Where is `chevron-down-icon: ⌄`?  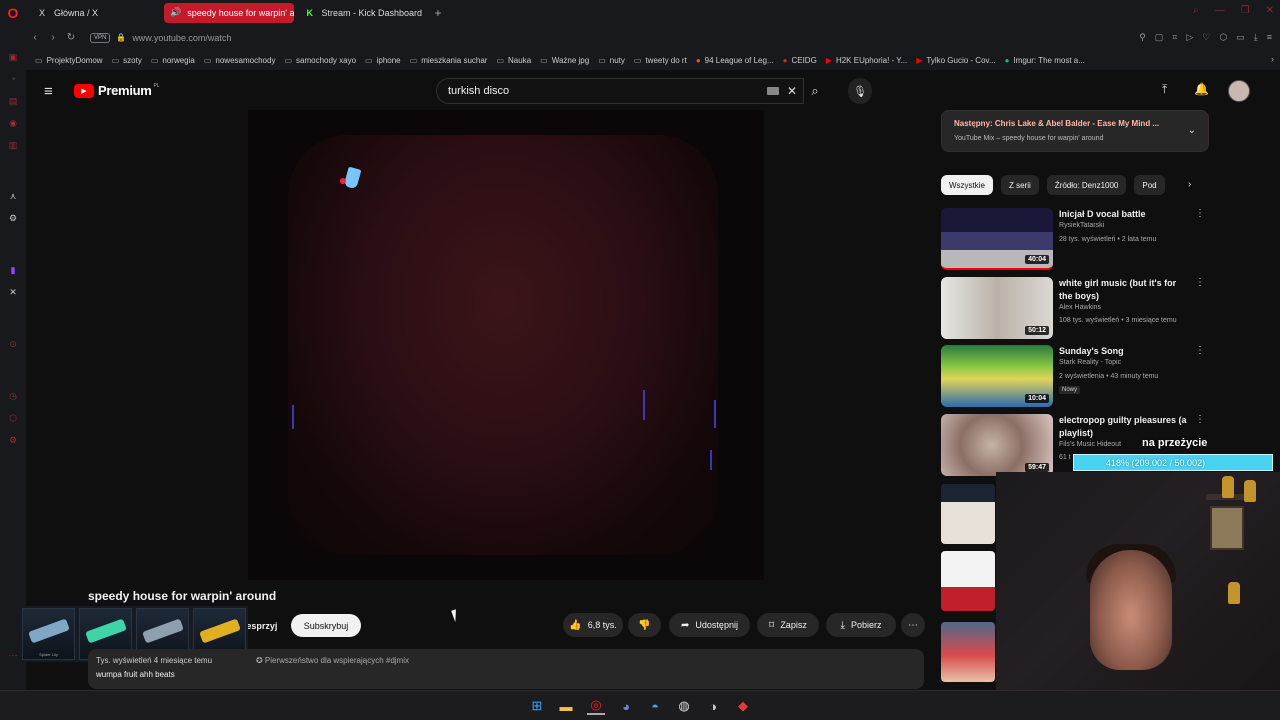 chevron-down-icon: ⌄ is located at coordinates (1192, 130).